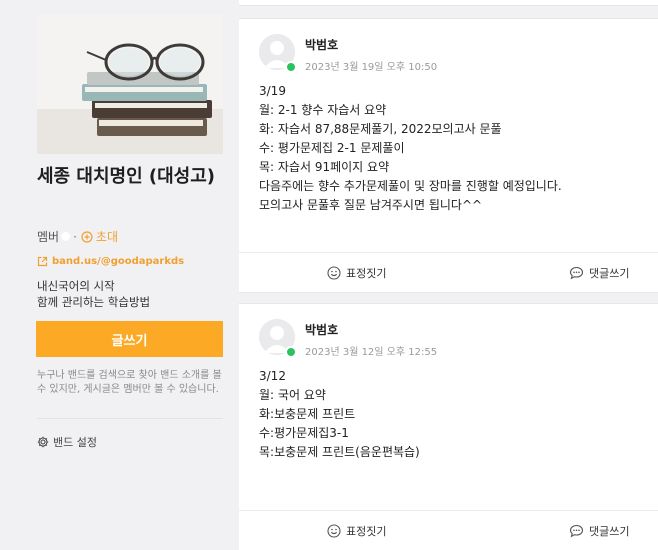  What do you see at coordinates (130, 418) in the screenshot?
I see `sidebar-divider` at bounding box center [130, 418].